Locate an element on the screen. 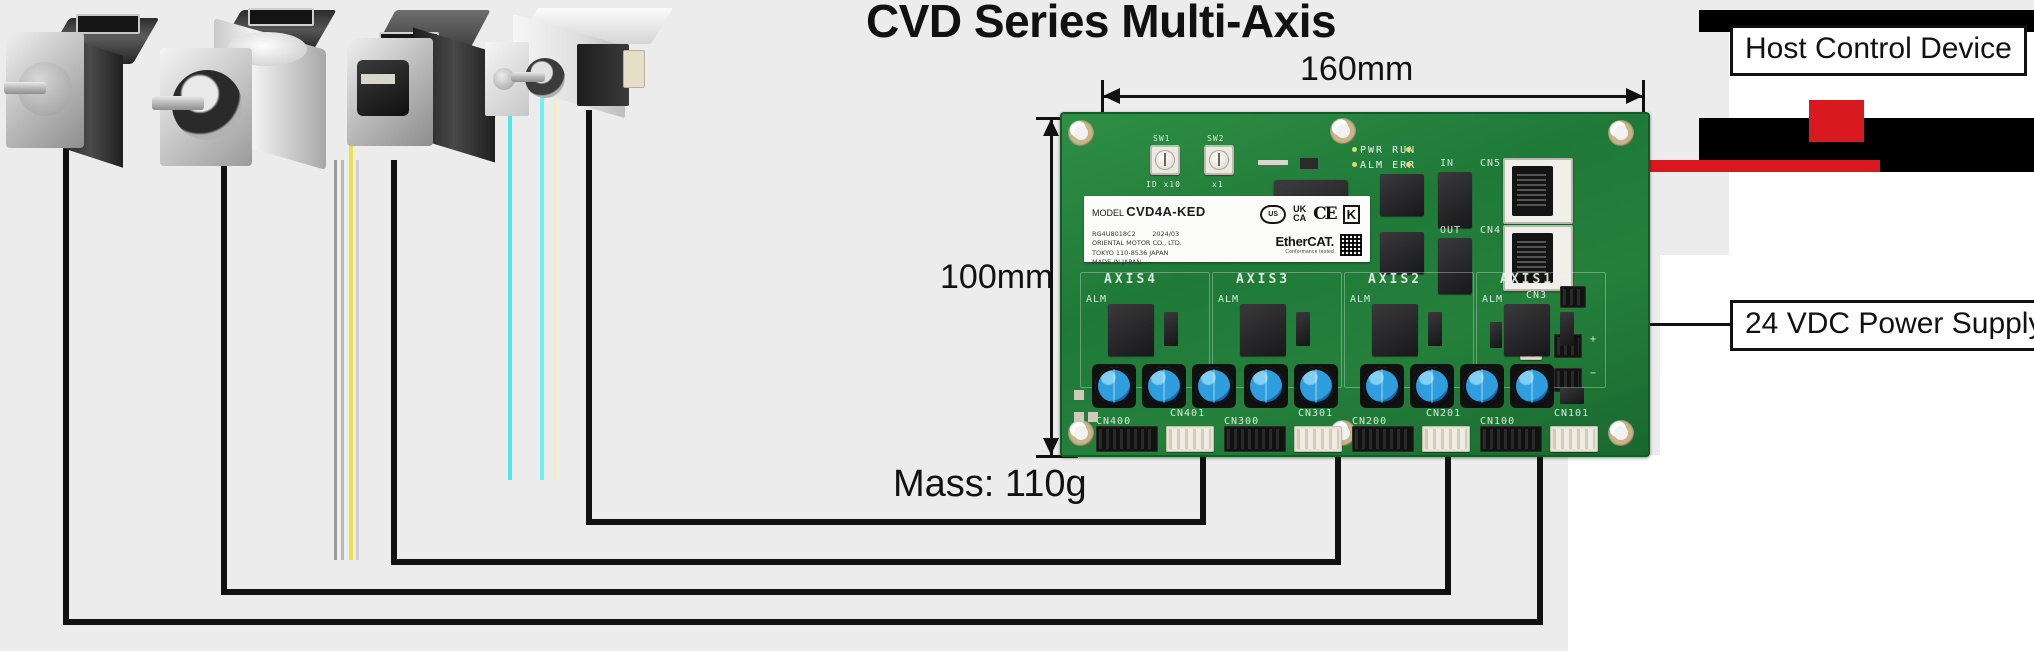 This screenshot has width=2034, height=651. dim-label-width: 160mm is located at coordinates (1357, 69).